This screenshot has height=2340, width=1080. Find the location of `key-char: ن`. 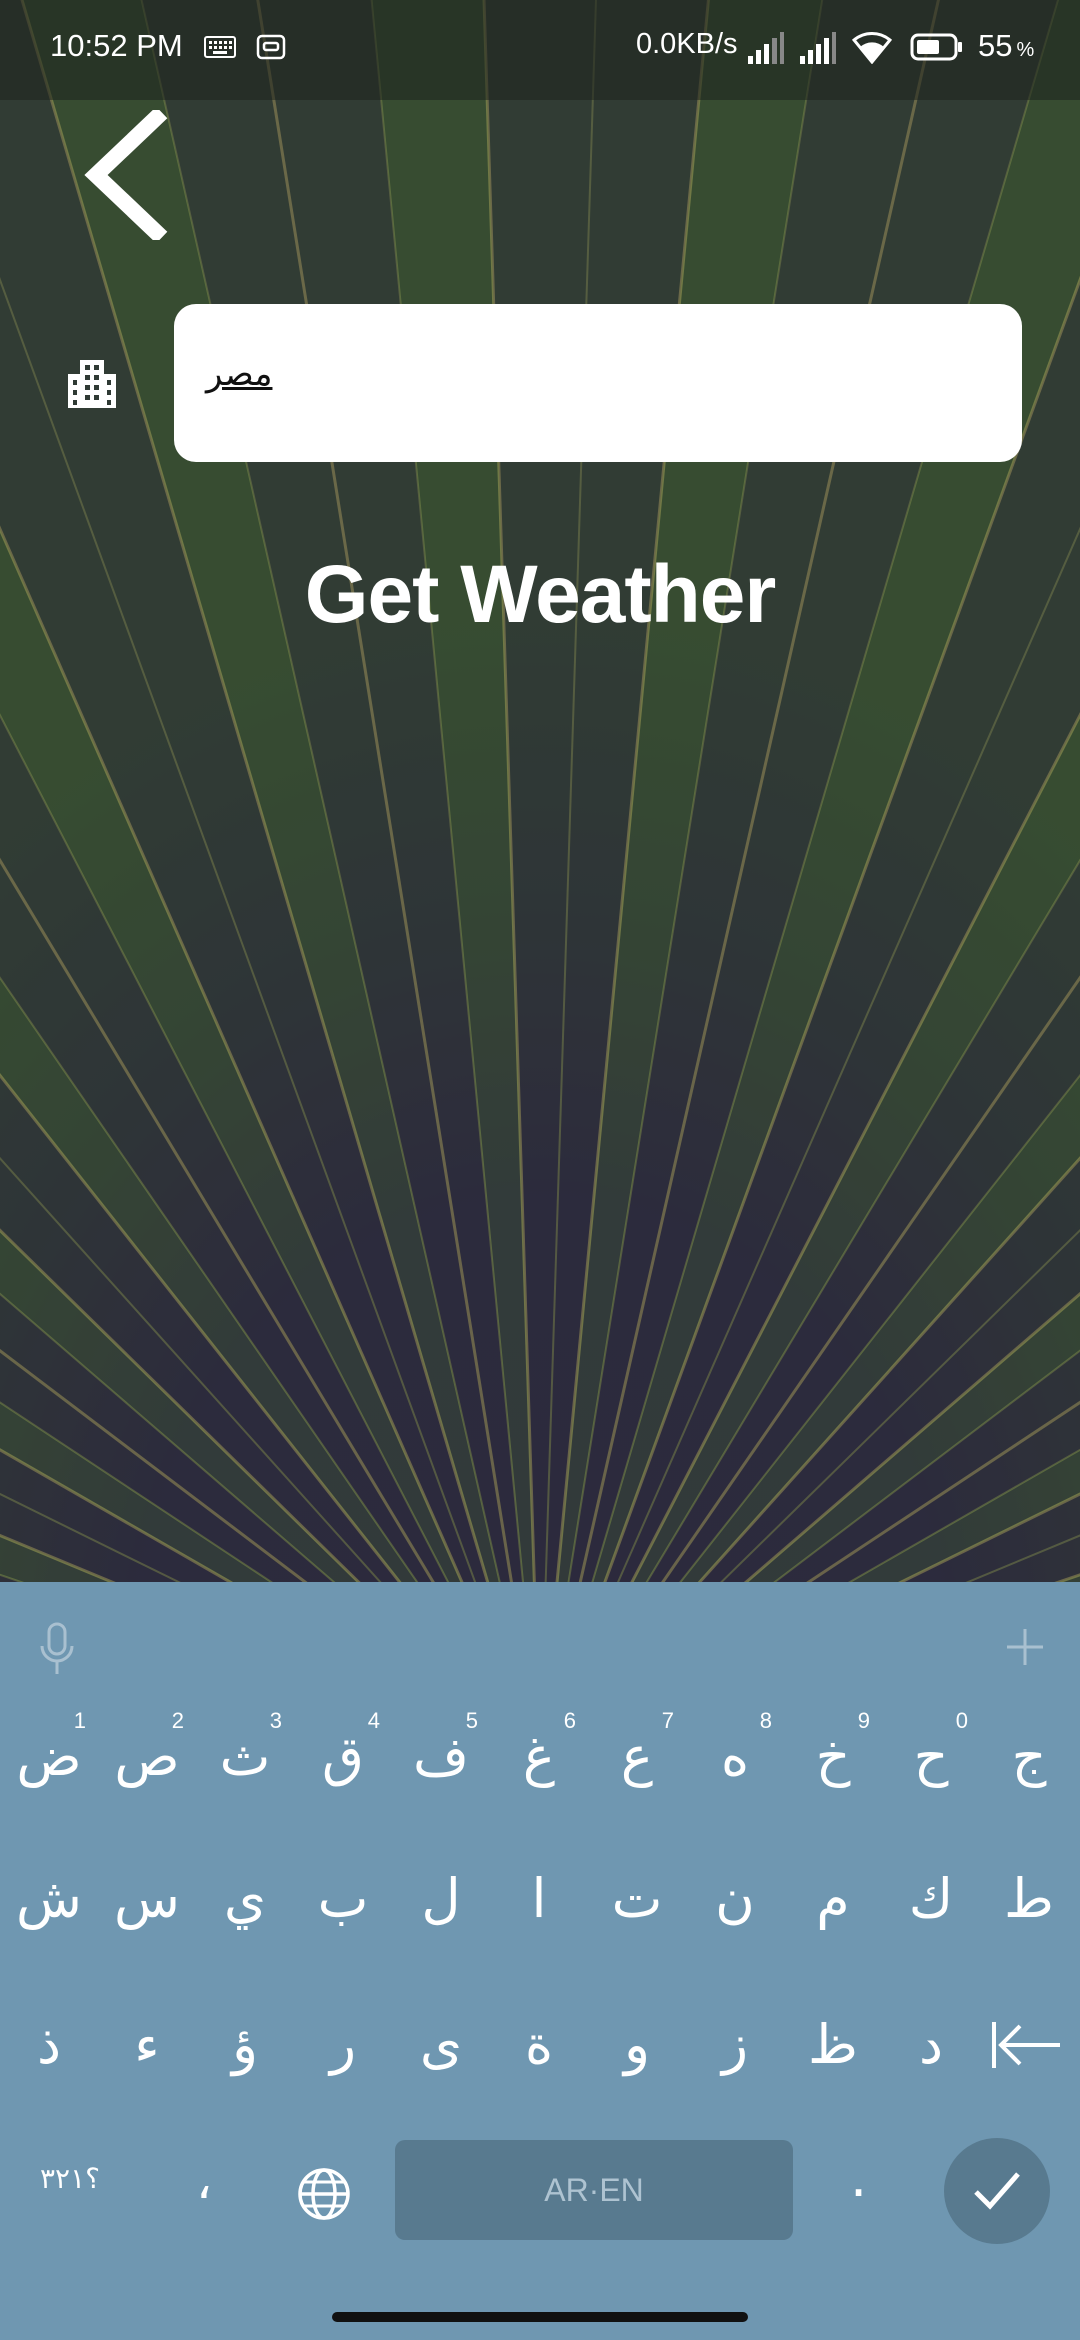

key-char: ن is located at coordinates (735, 1898).